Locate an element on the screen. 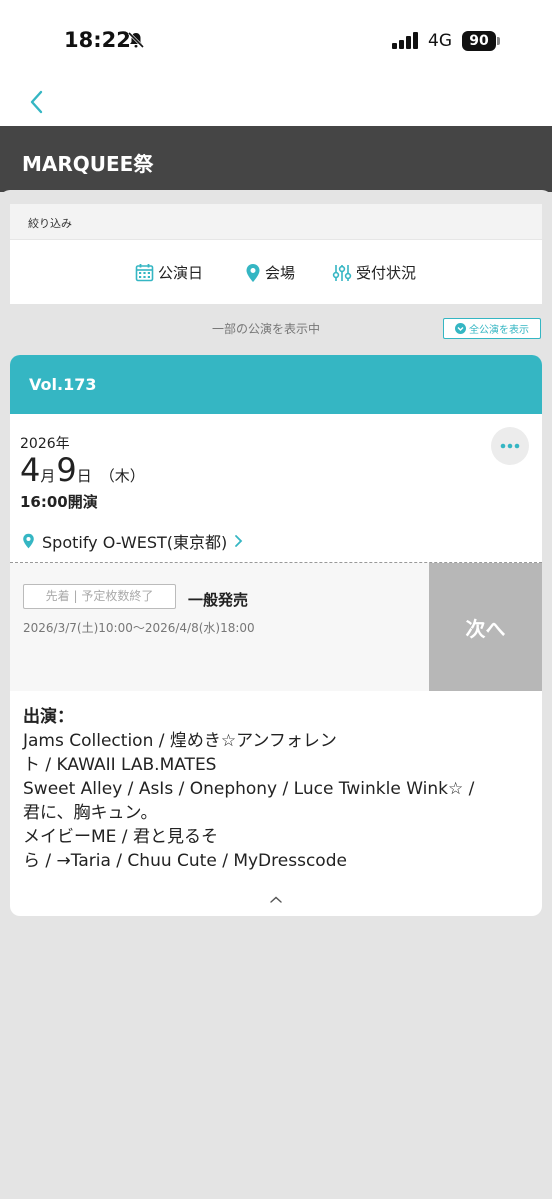 This screenshot has height=1199, width=552. performers-line: 君に、胸キュン。 is located at coordinates (90, 813).